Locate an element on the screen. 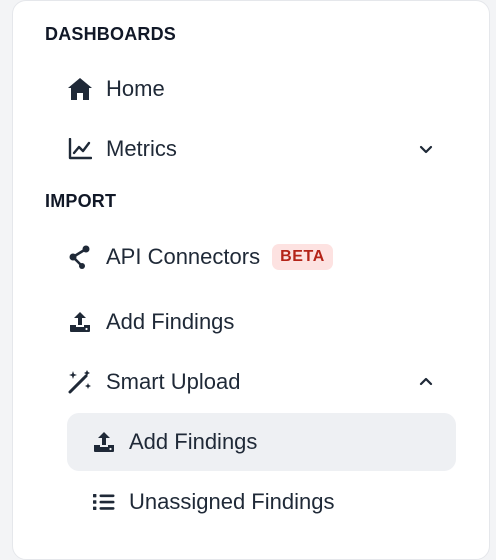 The width and height of the screenshot is (496, 560). list-icon is located at coordinates (104, 502).